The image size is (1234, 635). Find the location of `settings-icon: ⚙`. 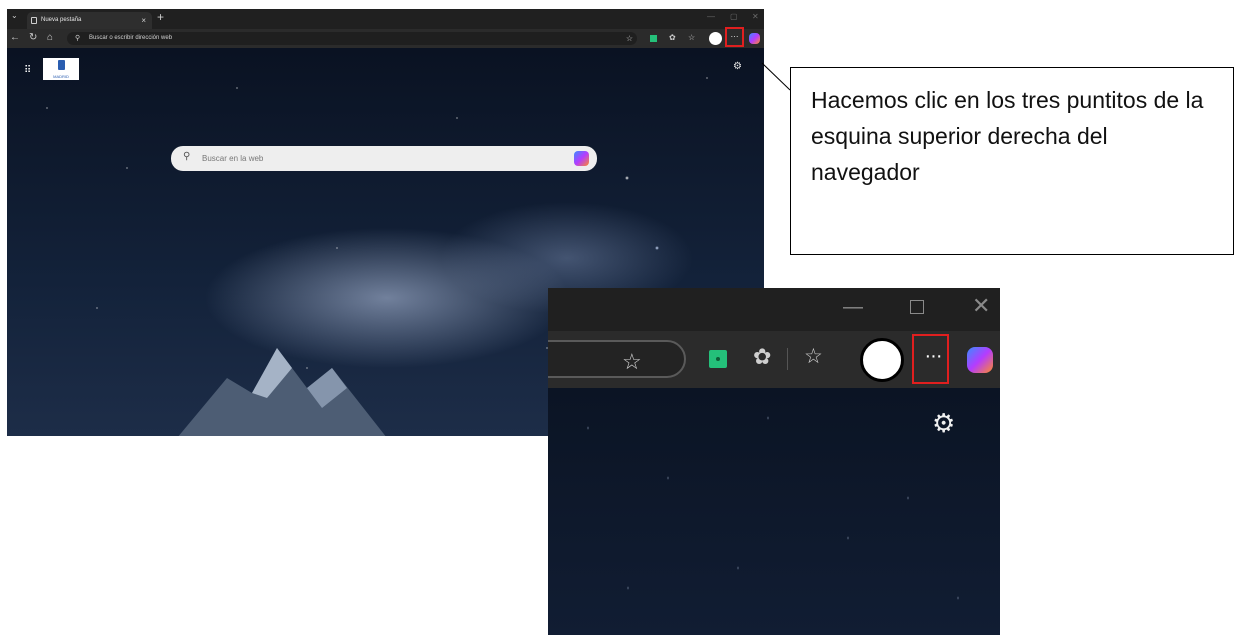

settings-icon: ⚙ is located at coordinates (943, 423).